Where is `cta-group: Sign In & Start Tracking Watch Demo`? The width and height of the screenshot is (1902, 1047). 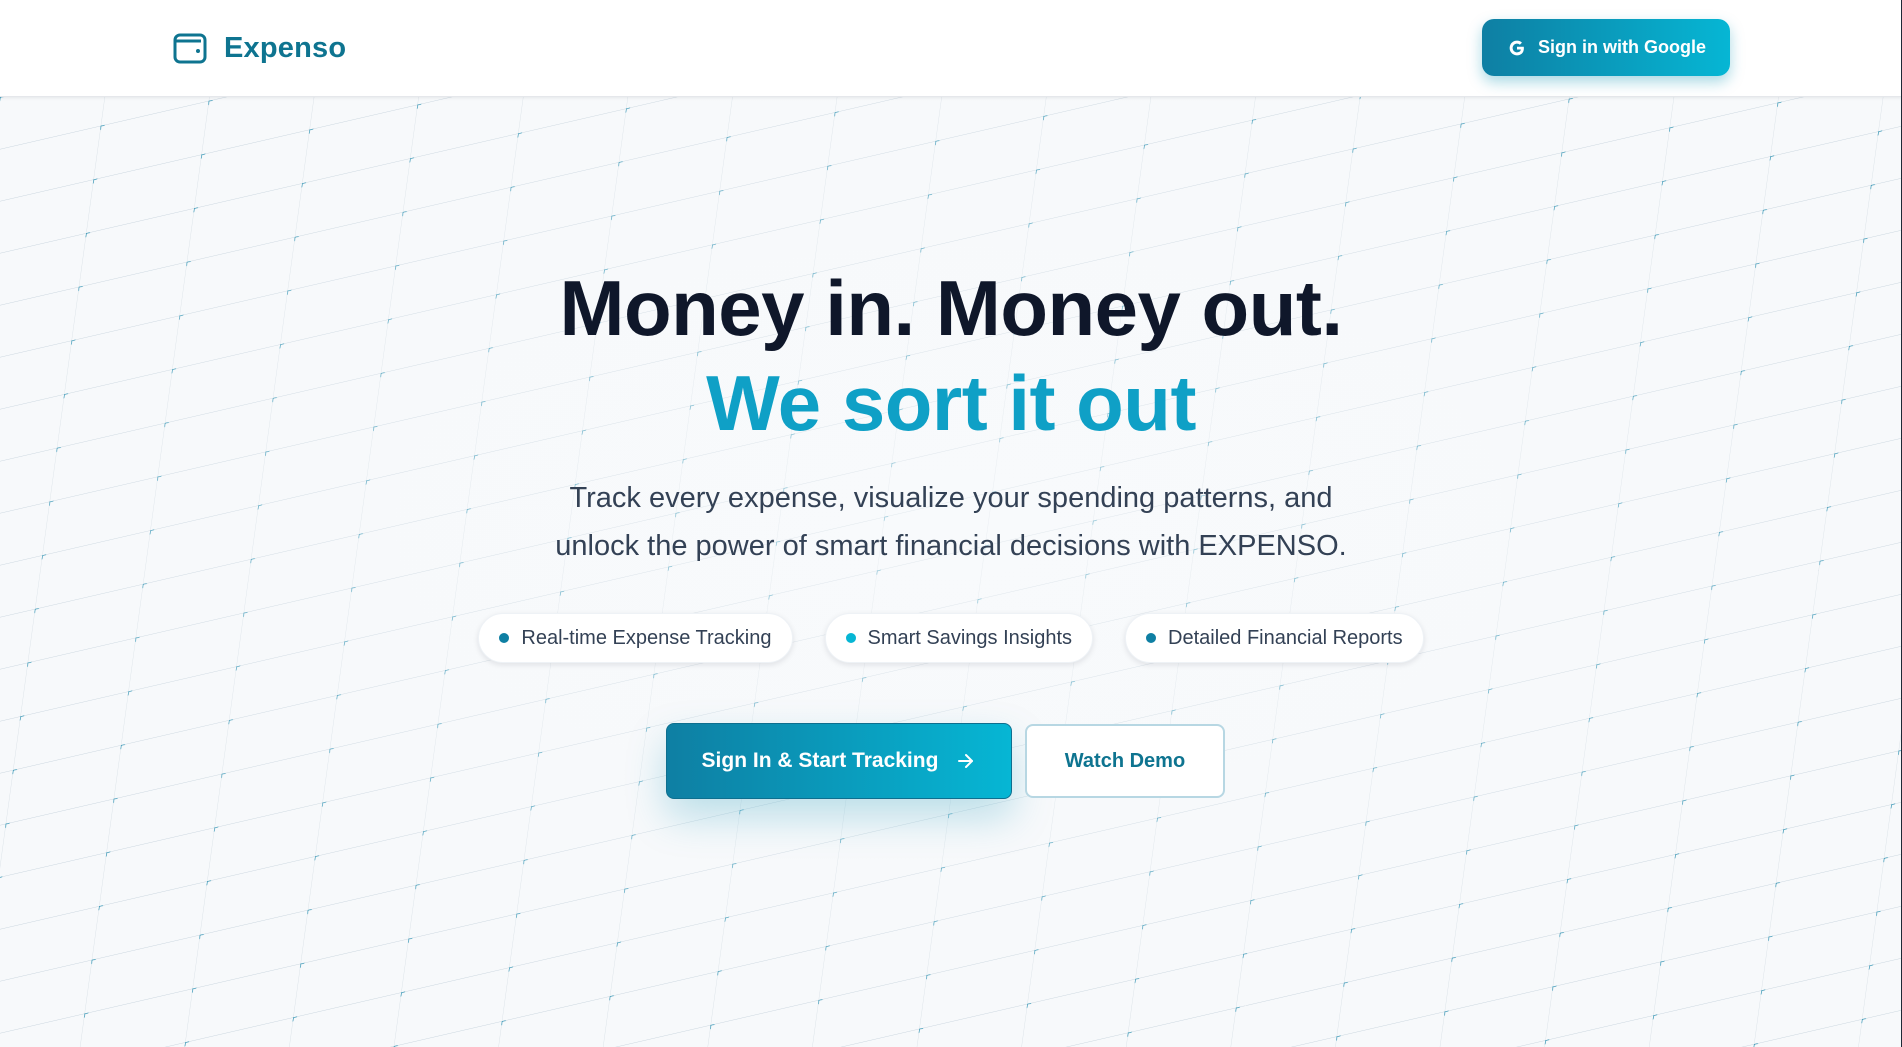
cta-group: Sign In & Start Tracking Watch Demo is located at coordinates (945, 761).